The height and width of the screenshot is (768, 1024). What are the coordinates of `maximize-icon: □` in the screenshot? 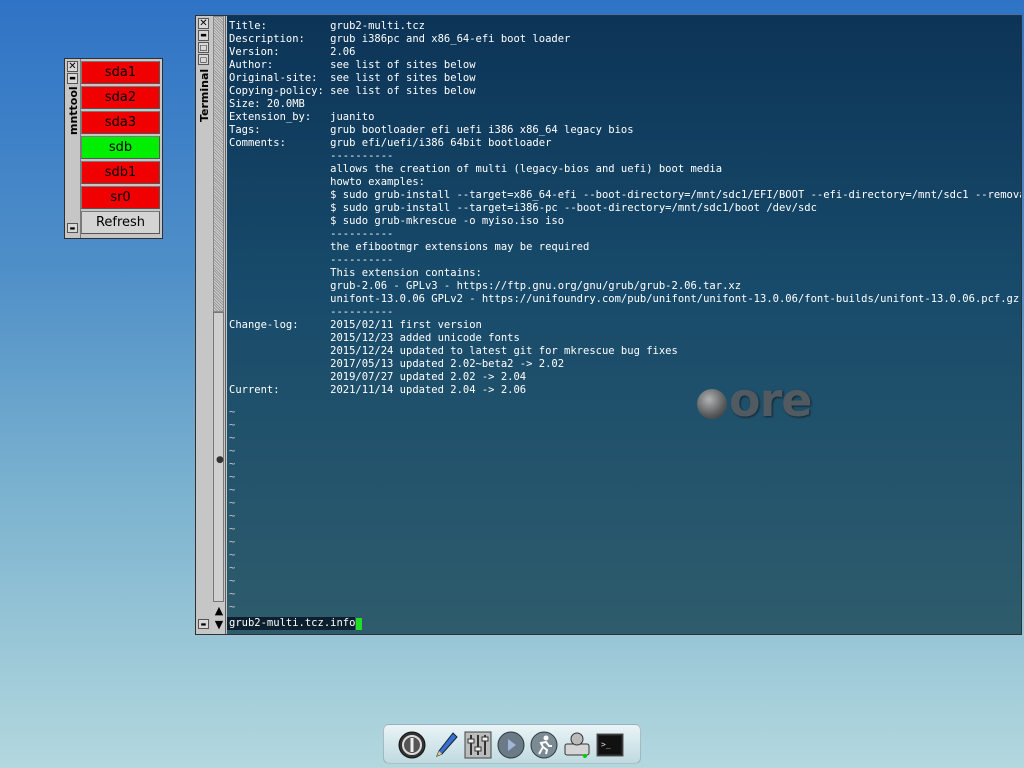 It's located at (203, 47).